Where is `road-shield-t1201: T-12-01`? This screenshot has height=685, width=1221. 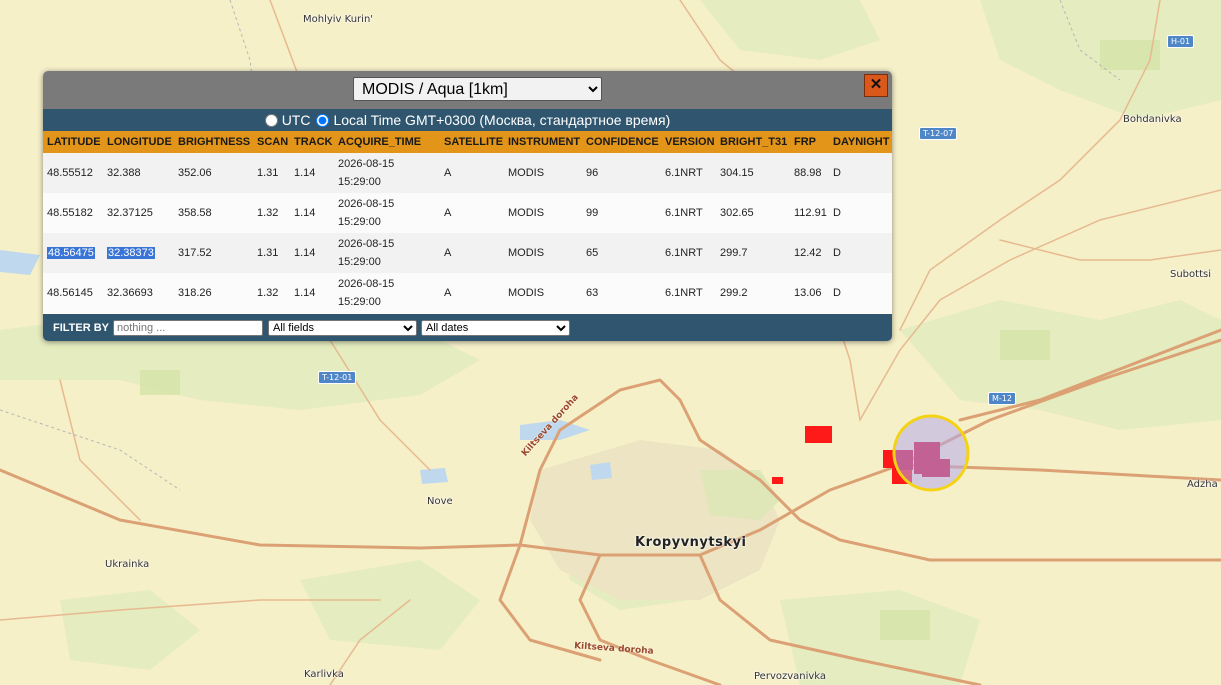 road-shield-t1201: T-12-01 is located at coordinates (337, 377).